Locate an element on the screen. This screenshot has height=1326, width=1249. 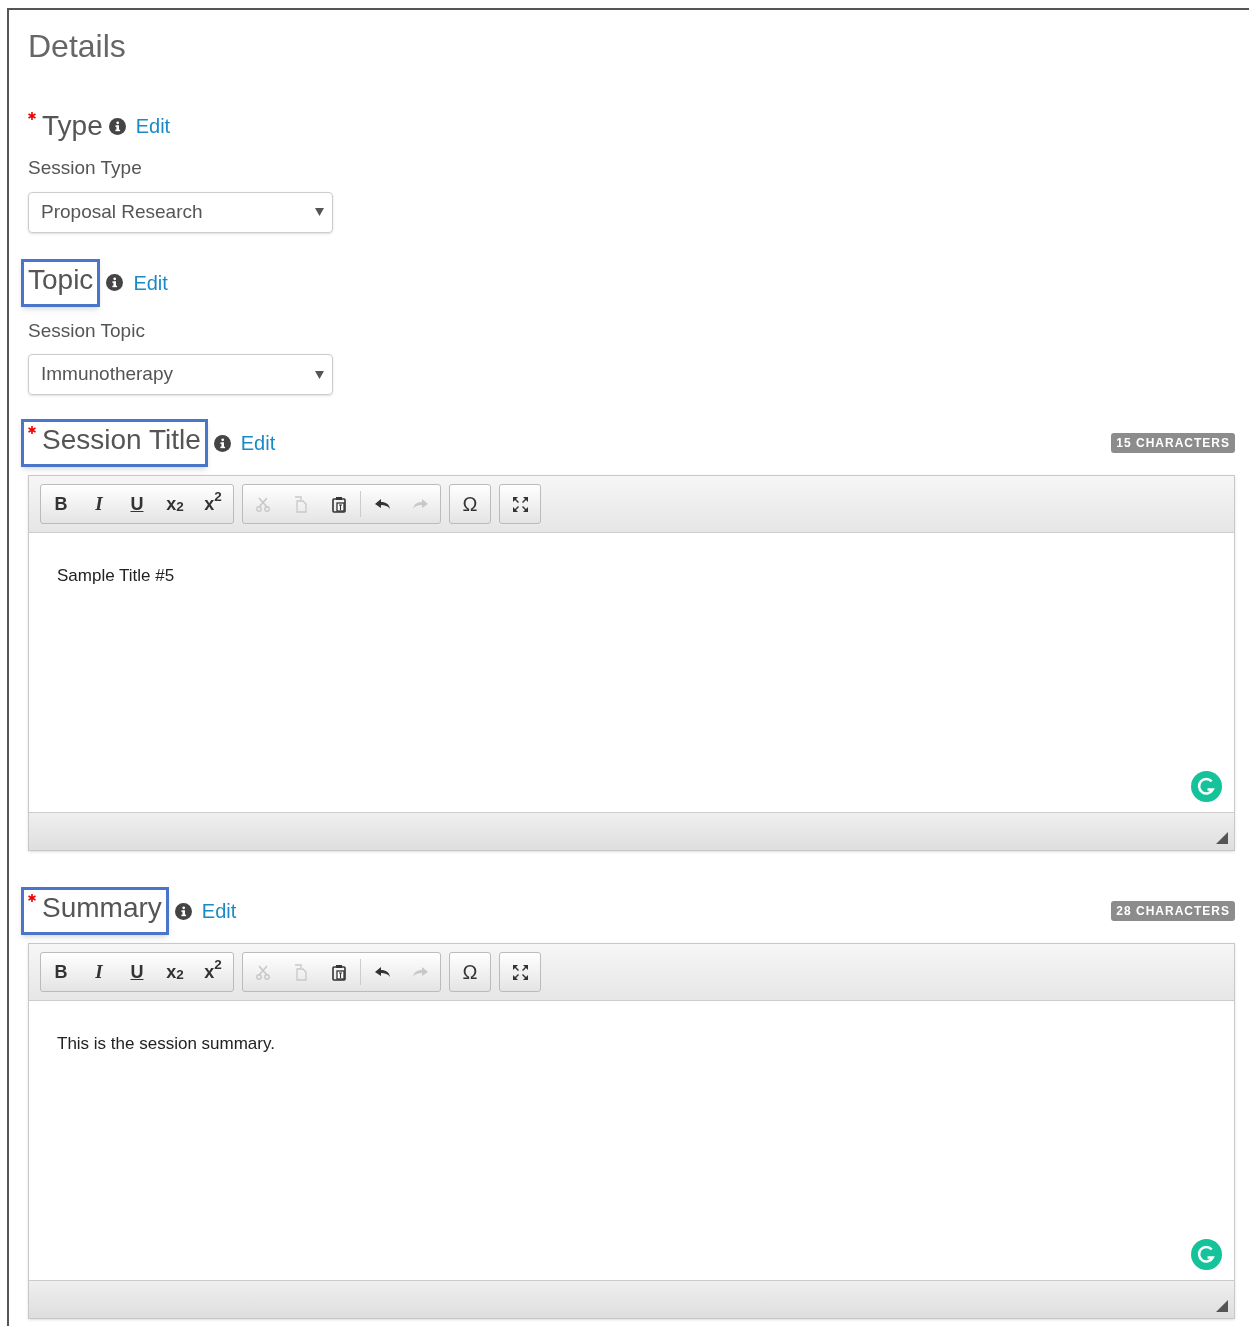
section-heading: Session Title is located at coordinates (121, 440).